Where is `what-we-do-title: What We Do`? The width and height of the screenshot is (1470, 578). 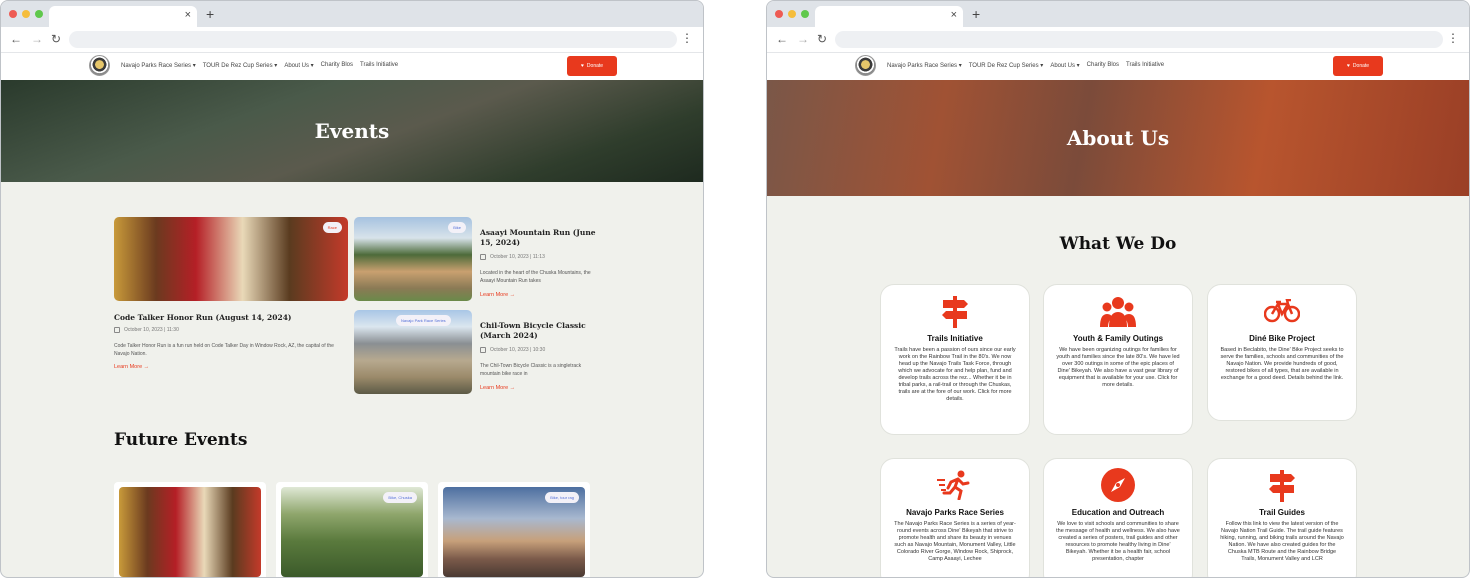 what-we-do-title: What We Do is located at coordinates (1118, 244).